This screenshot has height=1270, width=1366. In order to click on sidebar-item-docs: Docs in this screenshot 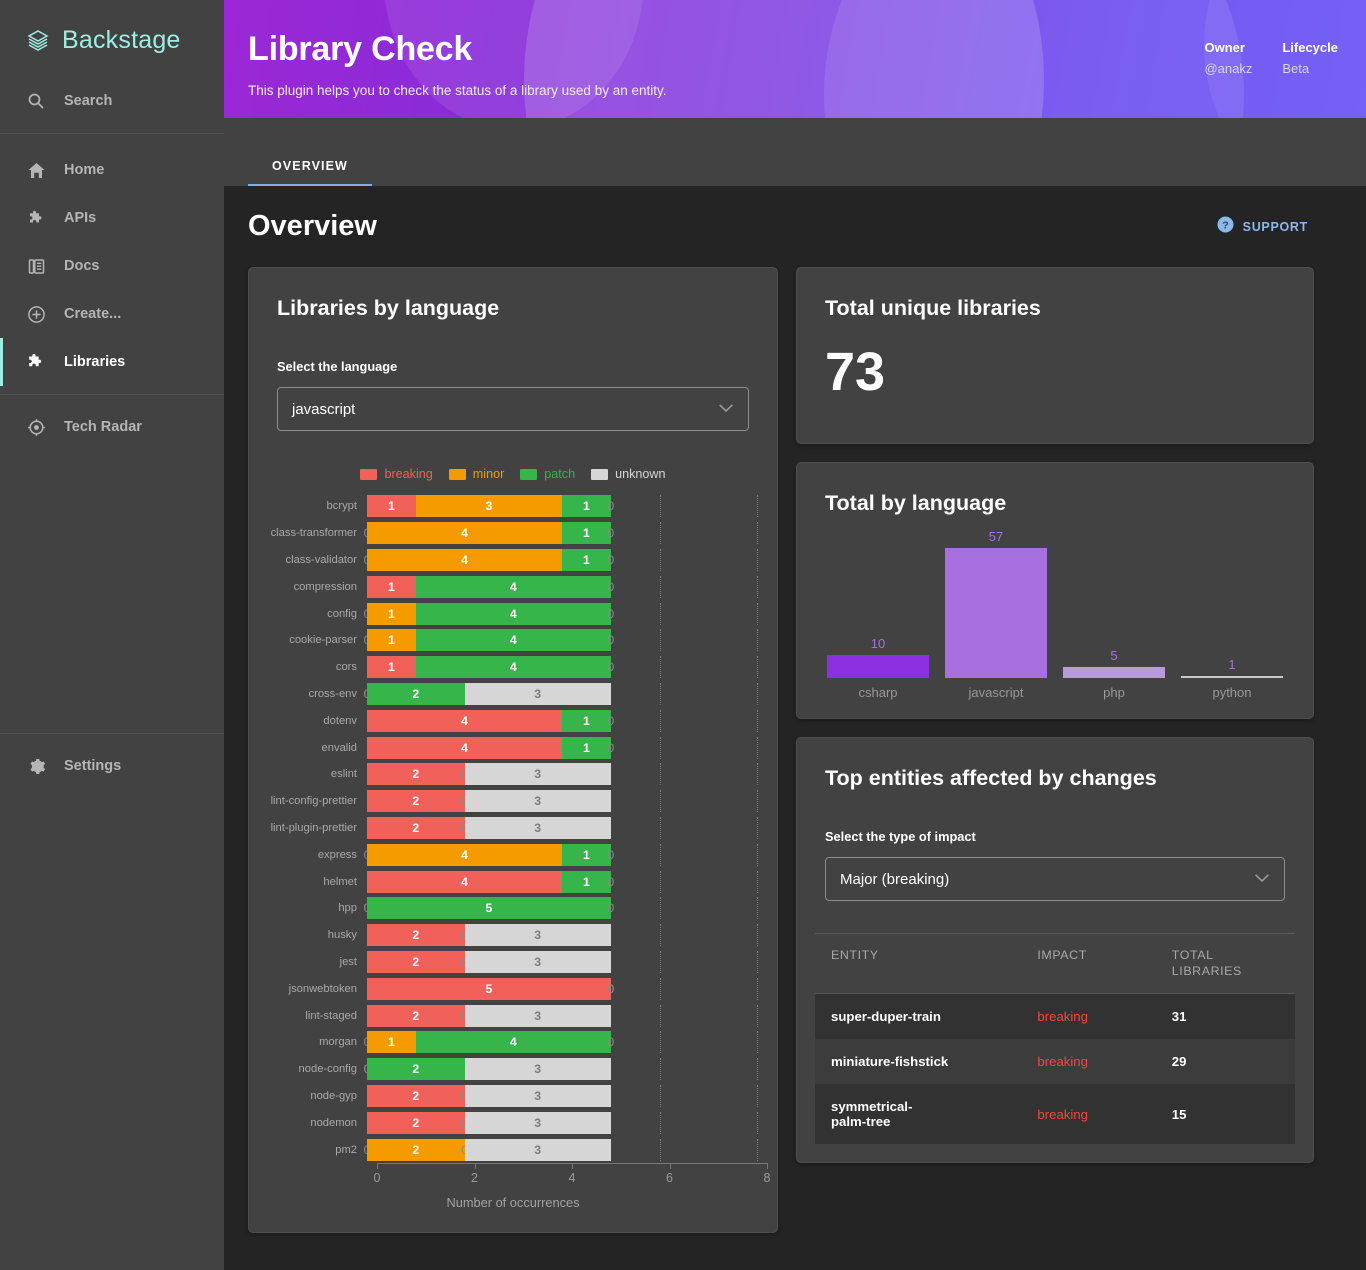, I will do `click(112, 266)`.